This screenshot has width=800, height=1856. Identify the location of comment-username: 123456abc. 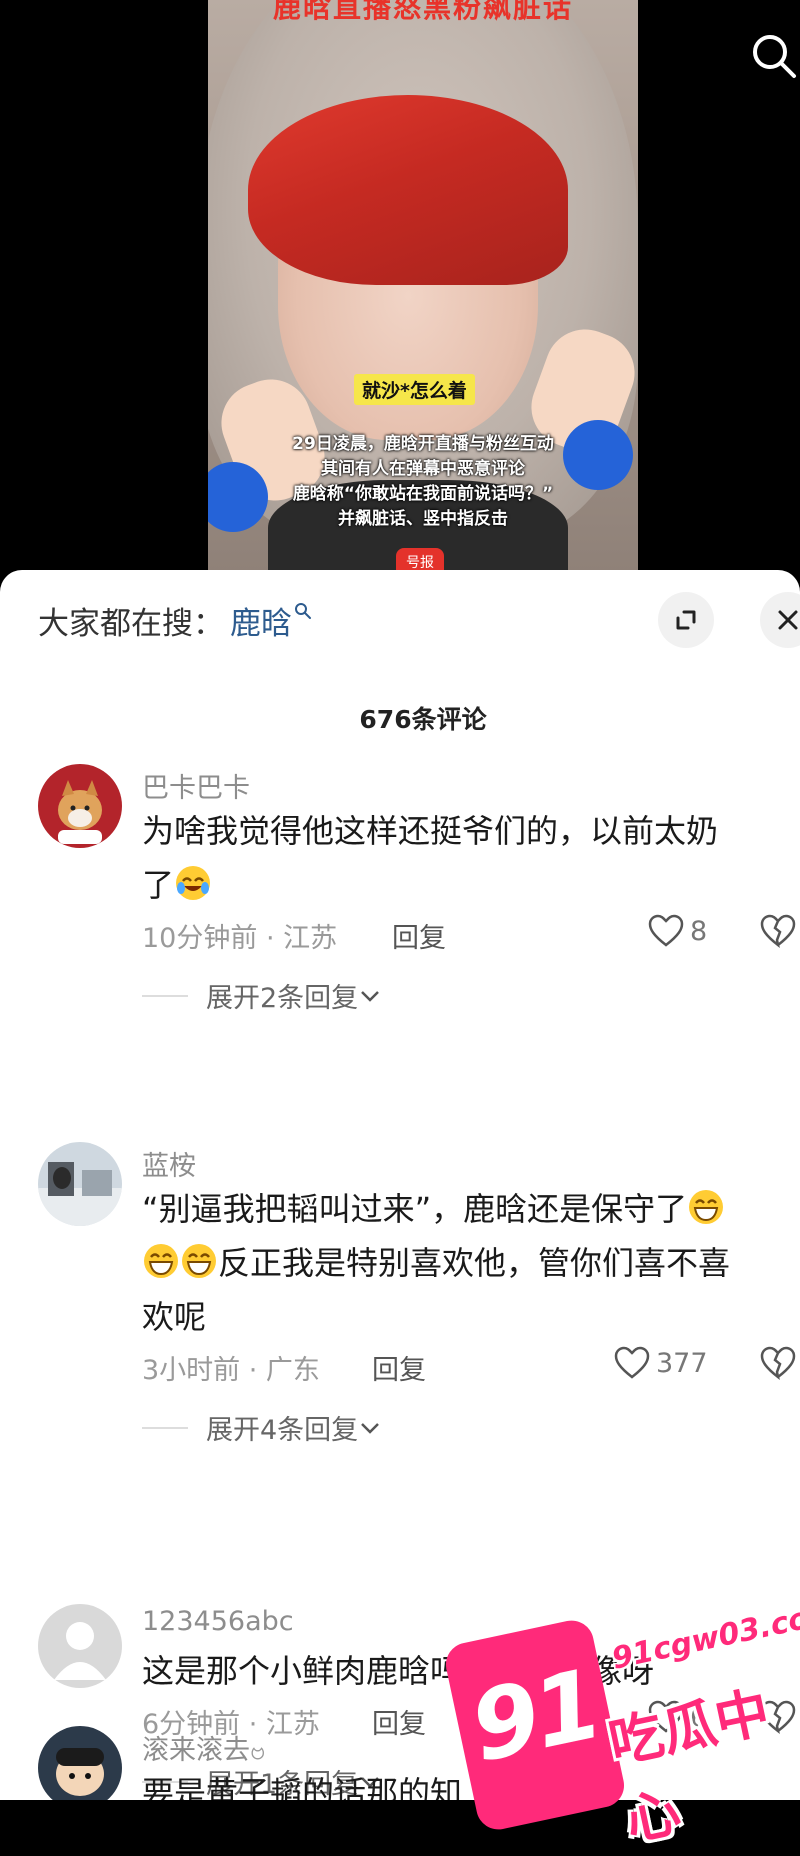
(218, 1621).